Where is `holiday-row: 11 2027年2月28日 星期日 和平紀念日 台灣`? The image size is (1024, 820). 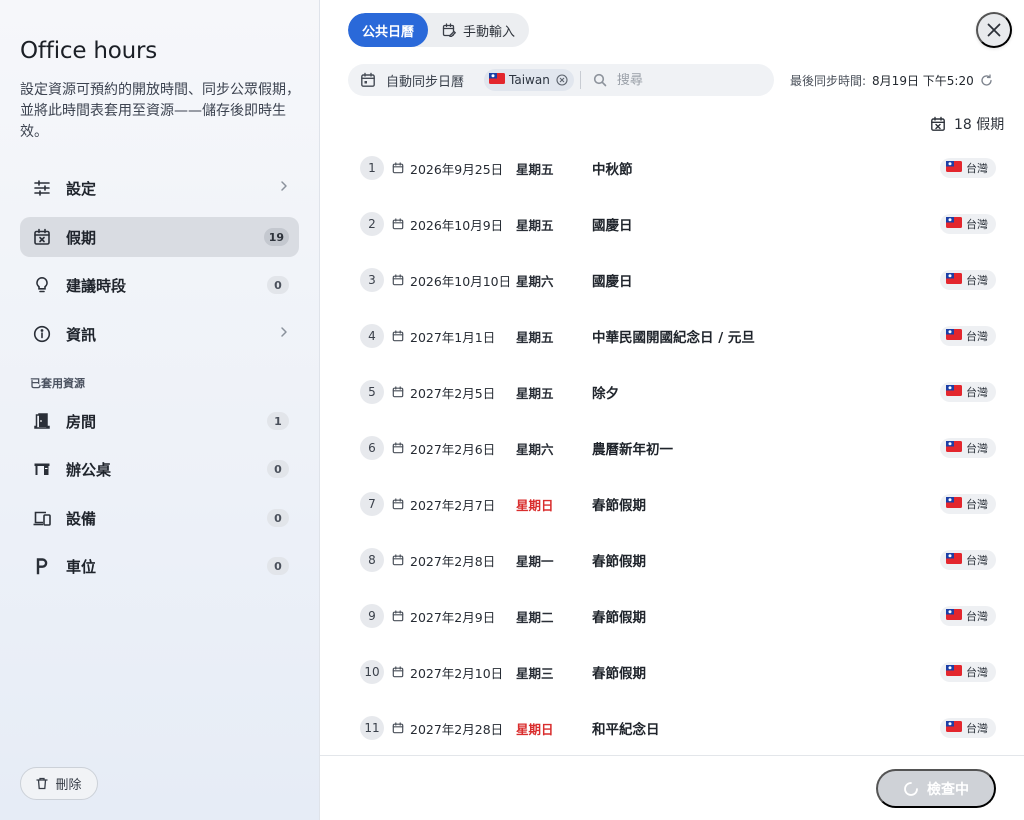
holiday-row: 11 2027年2月28日 星期日 和平紀念日 台灣 is located at coordinates (672, 728).